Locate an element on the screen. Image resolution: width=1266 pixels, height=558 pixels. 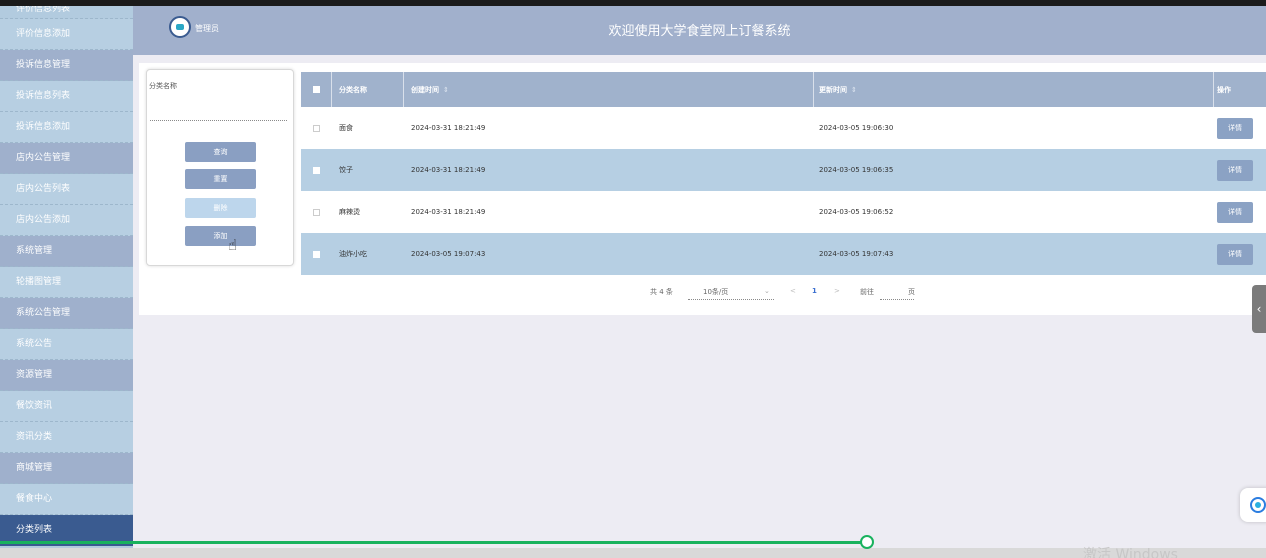
cell-name: 饺子 is located at coordinates (346, 170).